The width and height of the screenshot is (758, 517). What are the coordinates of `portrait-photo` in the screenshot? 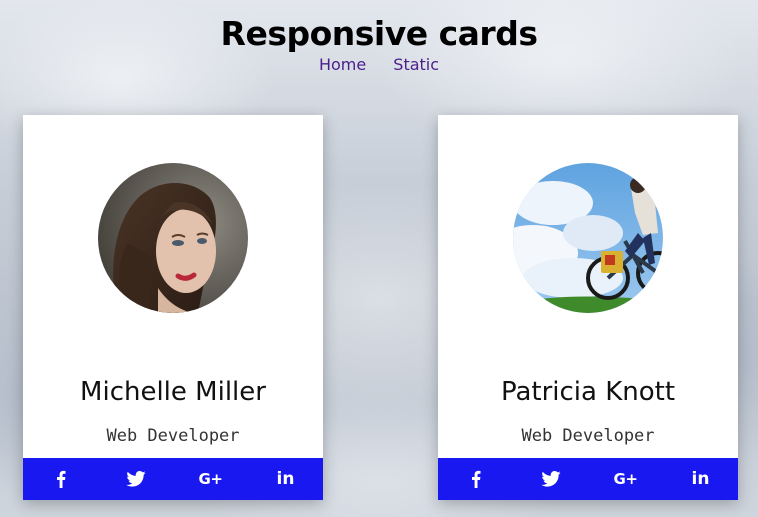 It's located at (173, 238).